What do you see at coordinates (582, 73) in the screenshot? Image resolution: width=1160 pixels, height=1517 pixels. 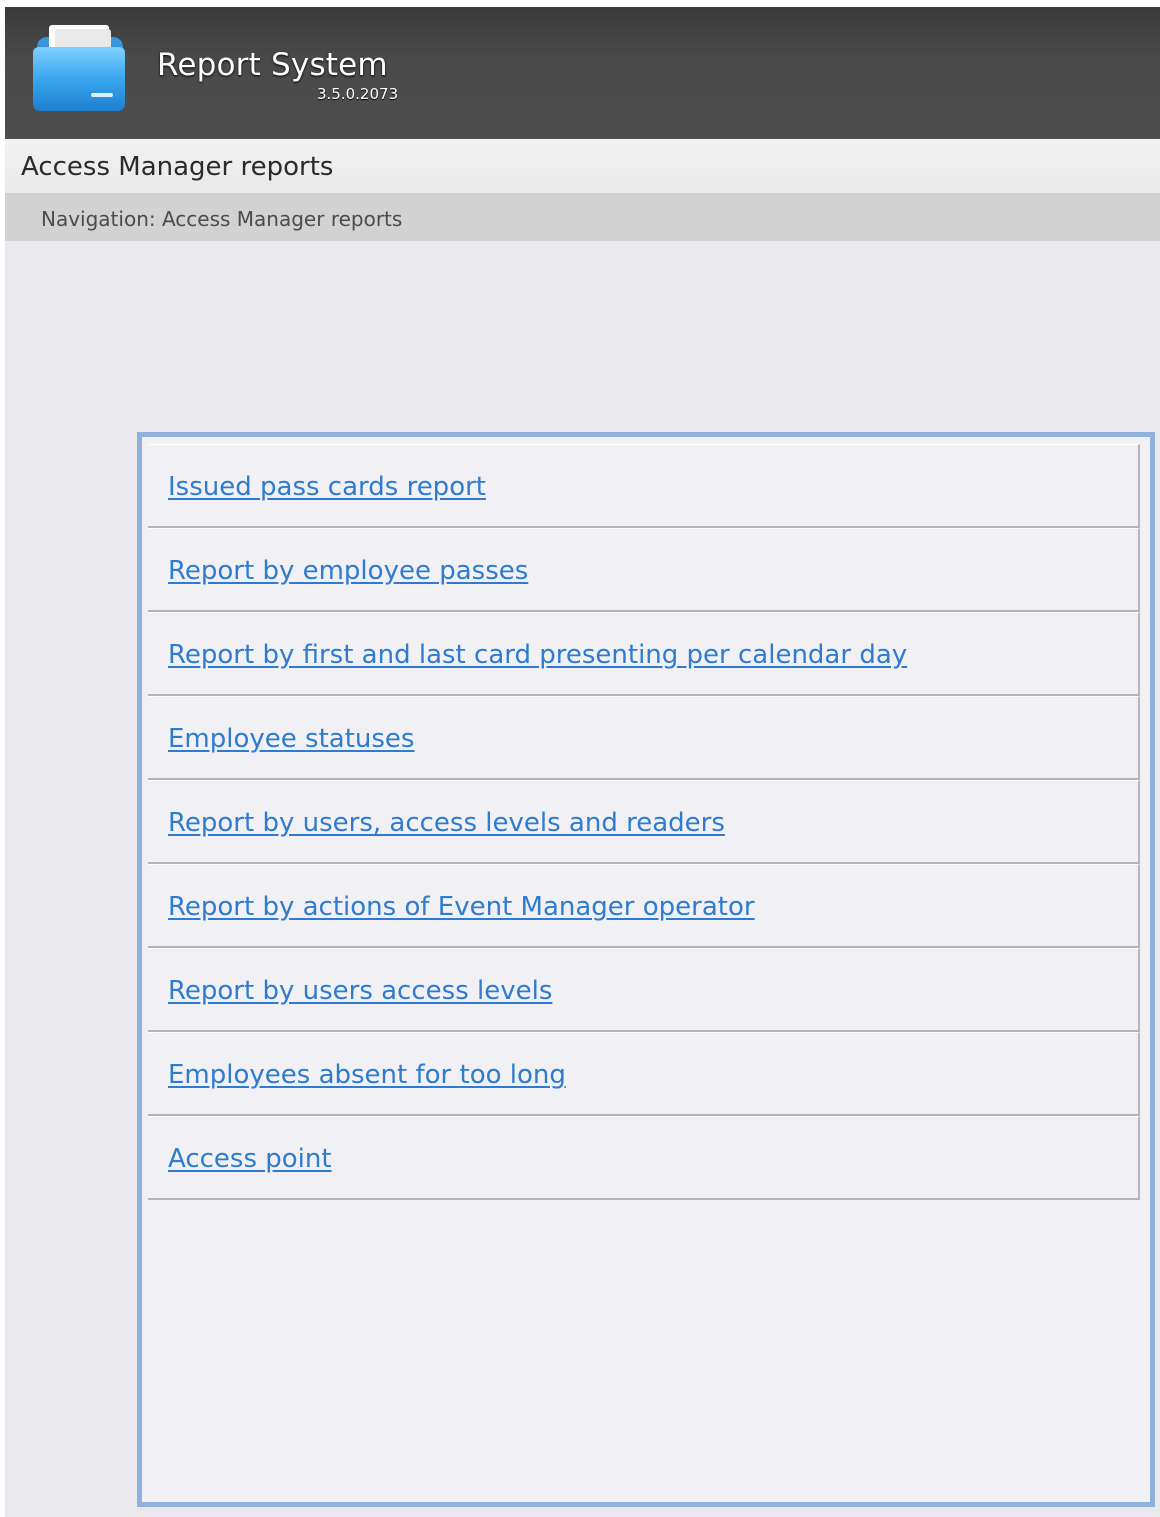 I see `app-header: Report System 3.5.0.2073` at bounding box center [582, 73].